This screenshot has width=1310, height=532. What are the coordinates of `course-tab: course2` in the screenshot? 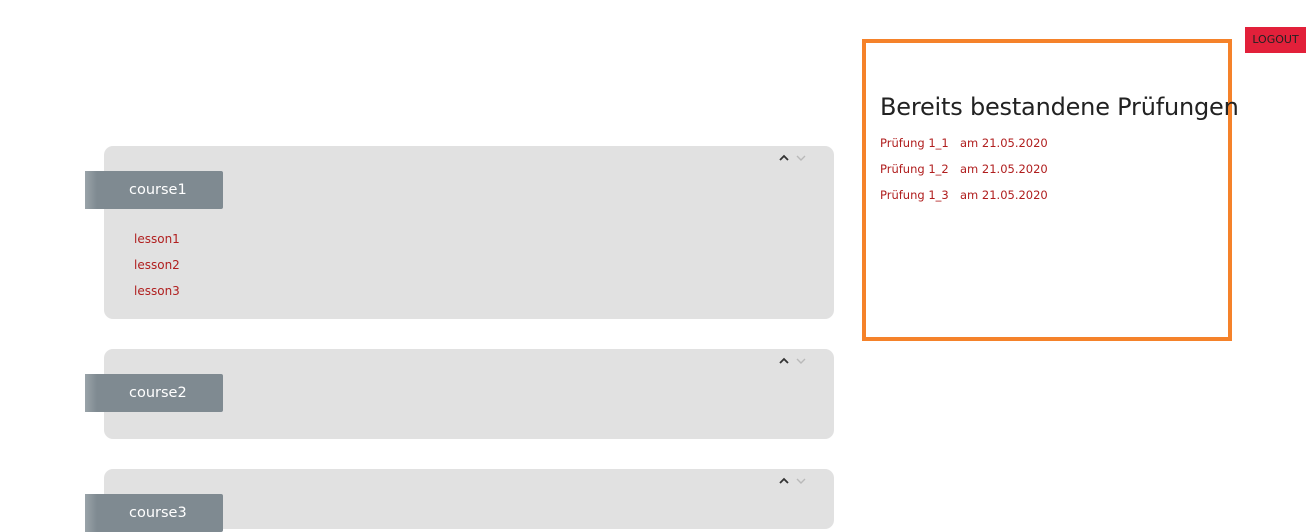 It's located at (154, 393).